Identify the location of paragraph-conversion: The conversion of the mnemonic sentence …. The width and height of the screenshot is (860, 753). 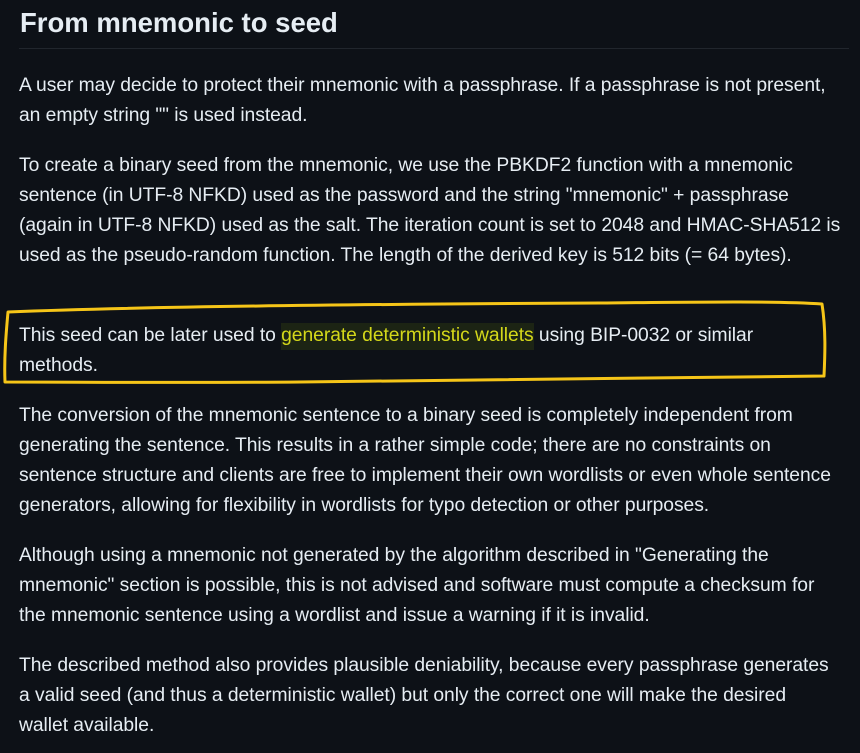
(425, 460).